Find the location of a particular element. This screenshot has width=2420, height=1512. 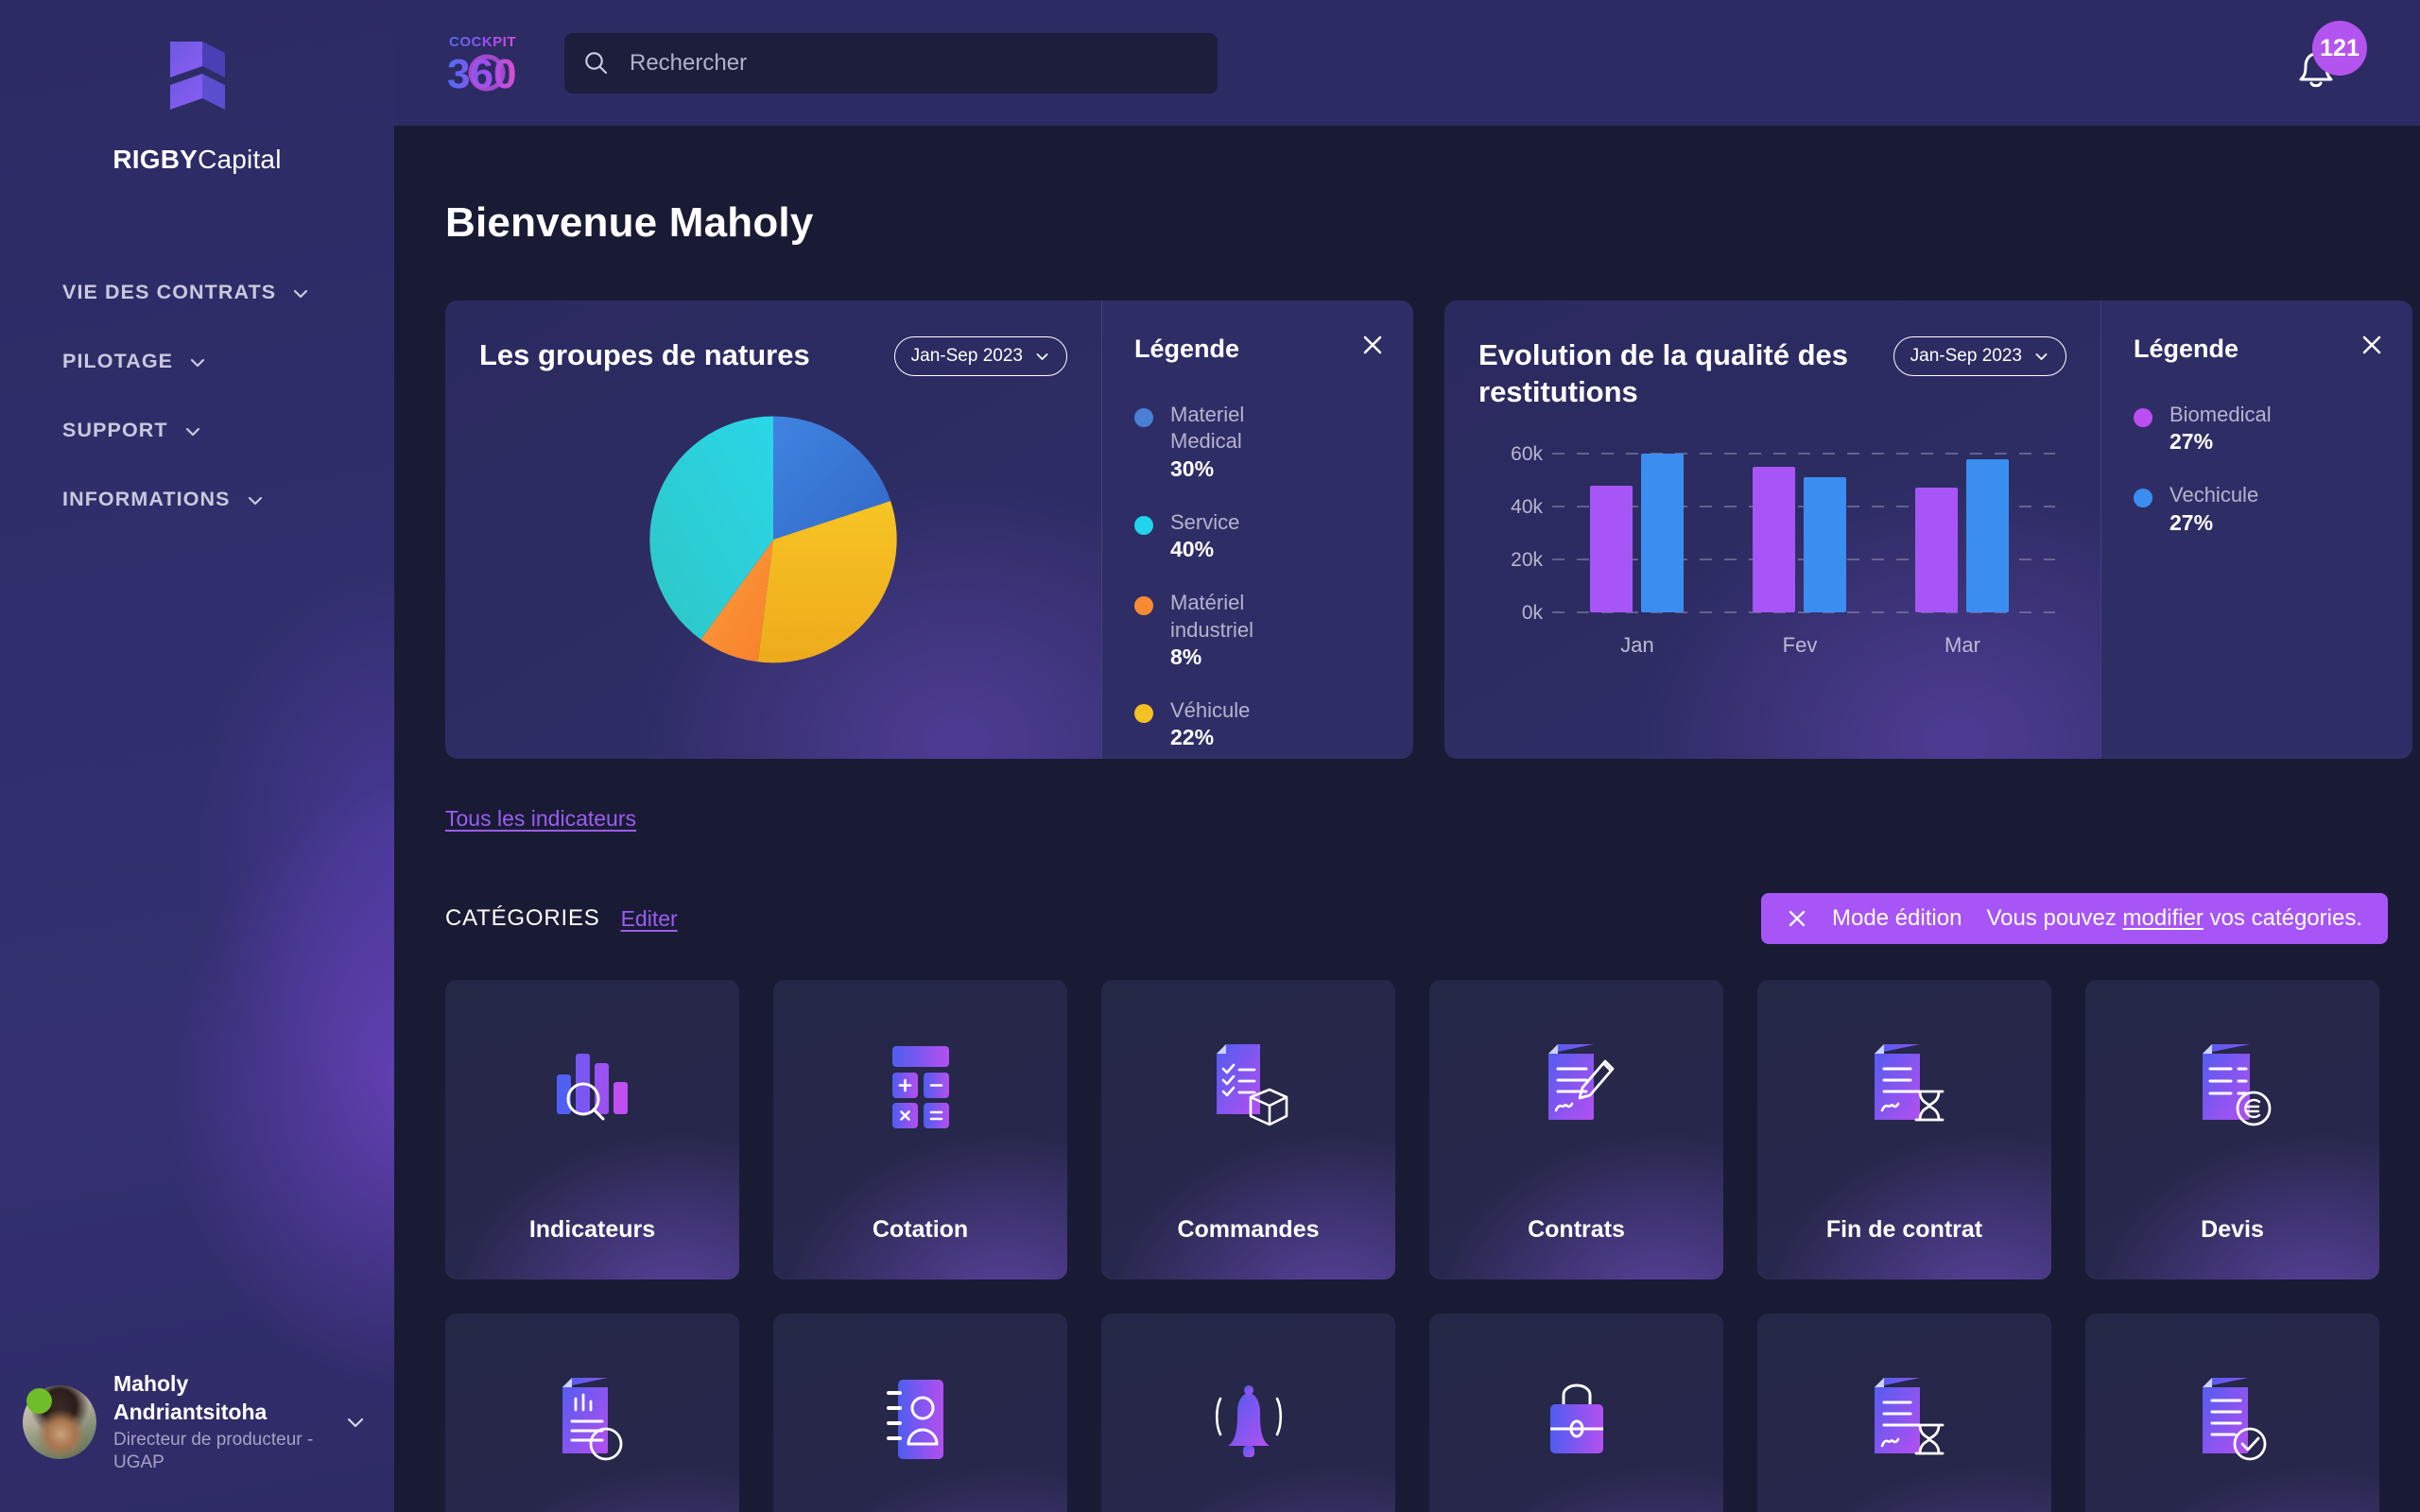

edit-mode-modify-link: modifier is located at coordinates (2163, 918).